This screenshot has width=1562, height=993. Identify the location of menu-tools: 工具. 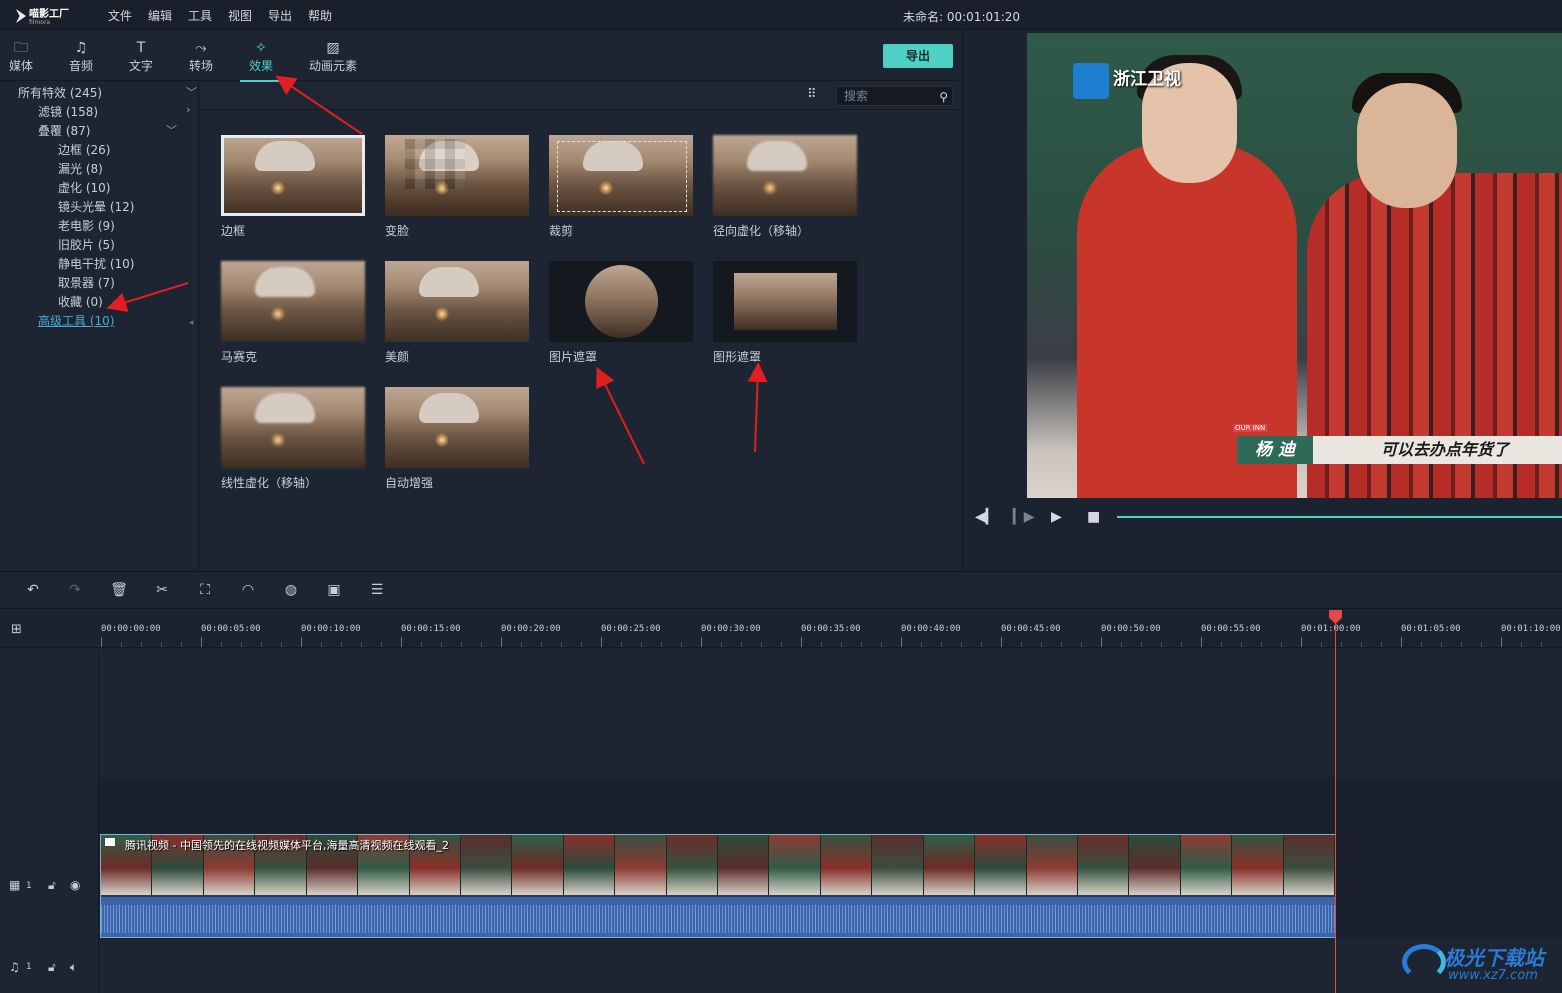
(200, 15).